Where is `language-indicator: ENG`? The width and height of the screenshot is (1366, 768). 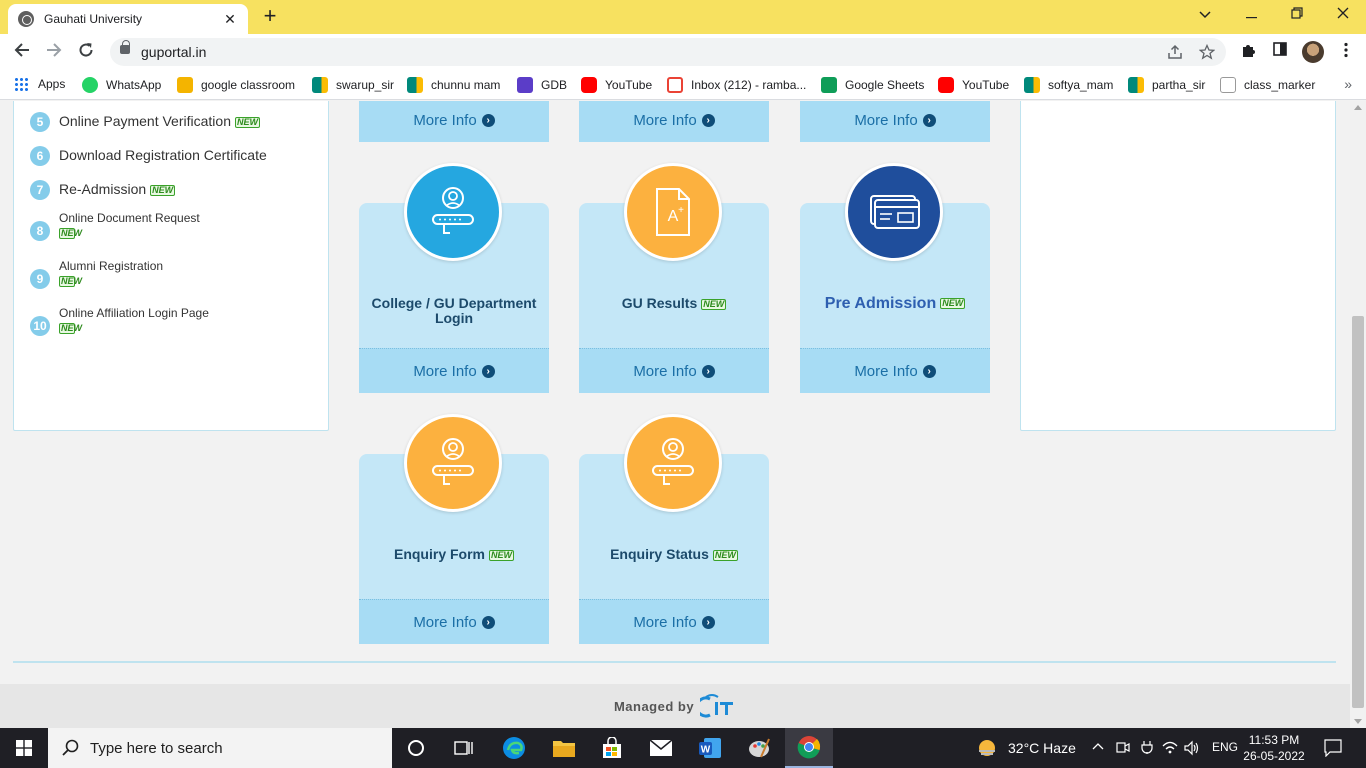 language-indicator: ENG is located at coordinates (1225, 747).